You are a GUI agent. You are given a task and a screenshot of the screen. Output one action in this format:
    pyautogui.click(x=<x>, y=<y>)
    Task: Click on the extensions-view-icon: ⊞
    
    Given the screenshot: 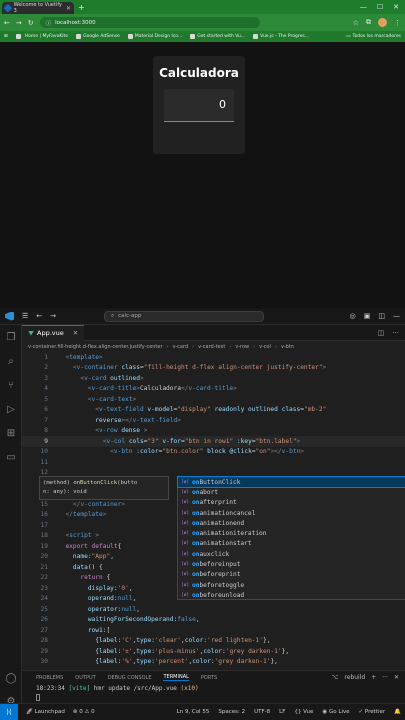 What is the action you would take?
    pyautogui.click(x=11, y=433)
    